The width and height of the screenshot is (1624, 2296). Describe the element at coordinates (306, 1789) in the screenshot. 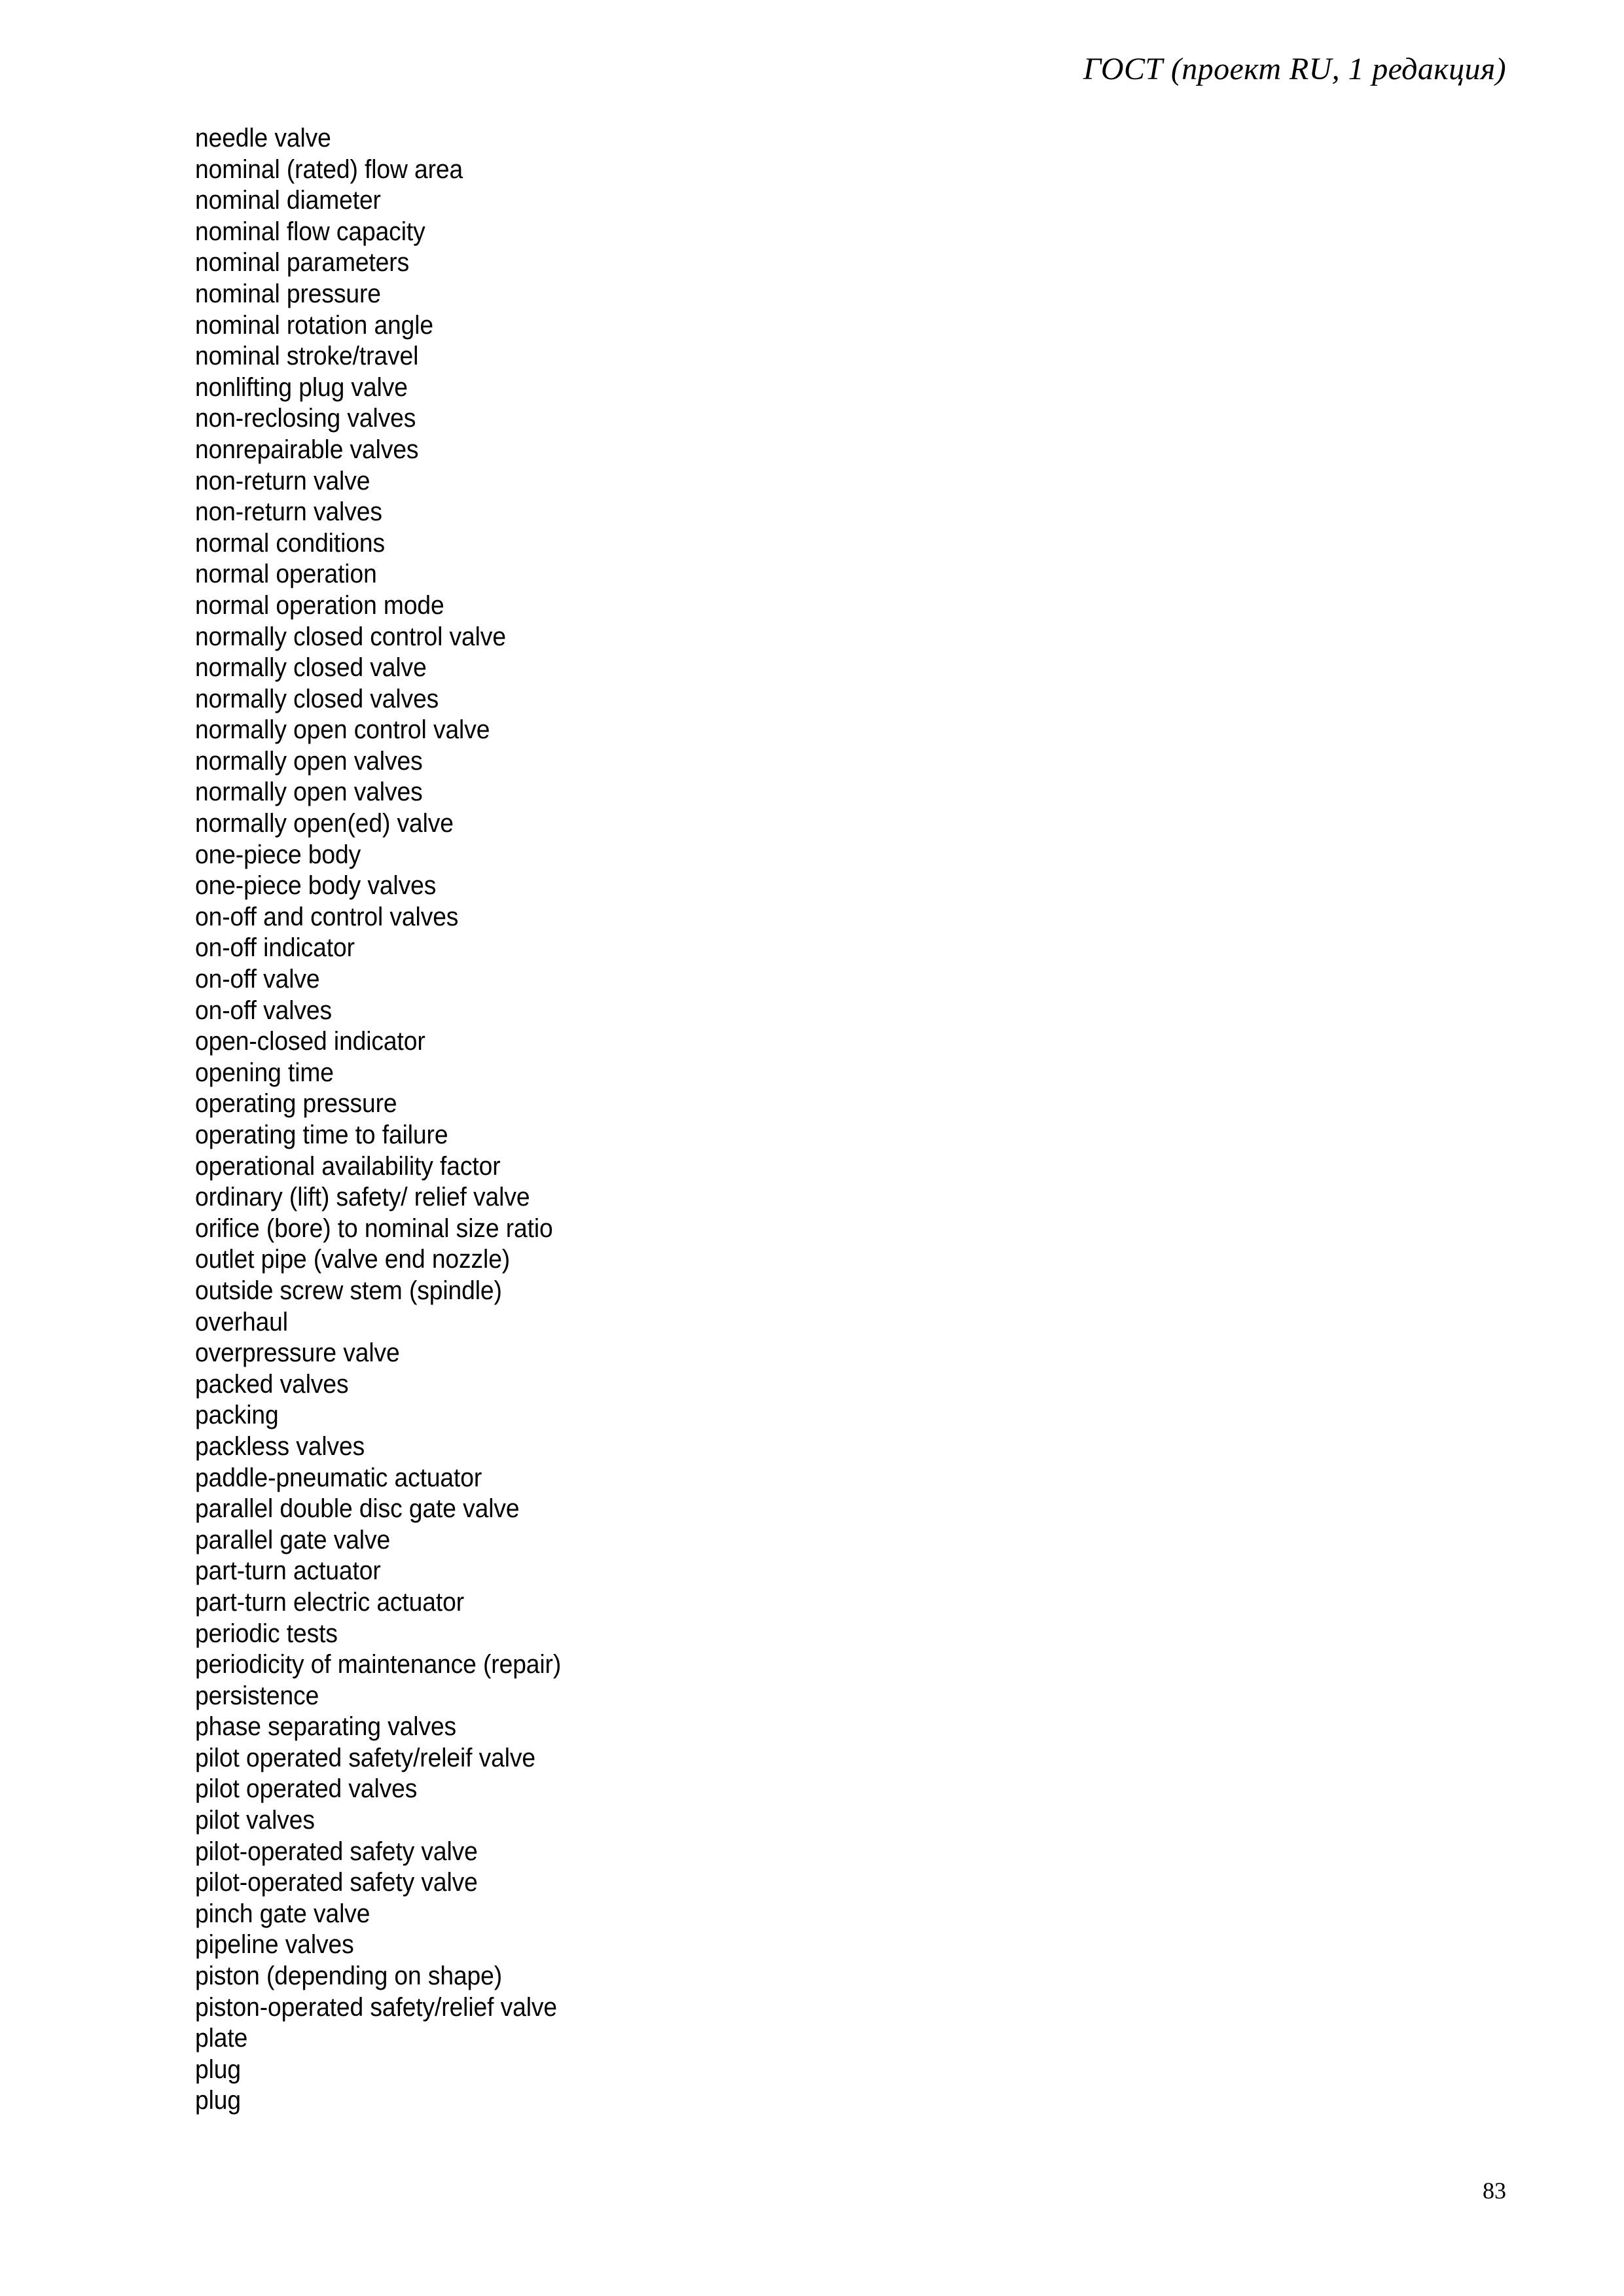

I see `glossary-term: pilot operated valves` at that location.